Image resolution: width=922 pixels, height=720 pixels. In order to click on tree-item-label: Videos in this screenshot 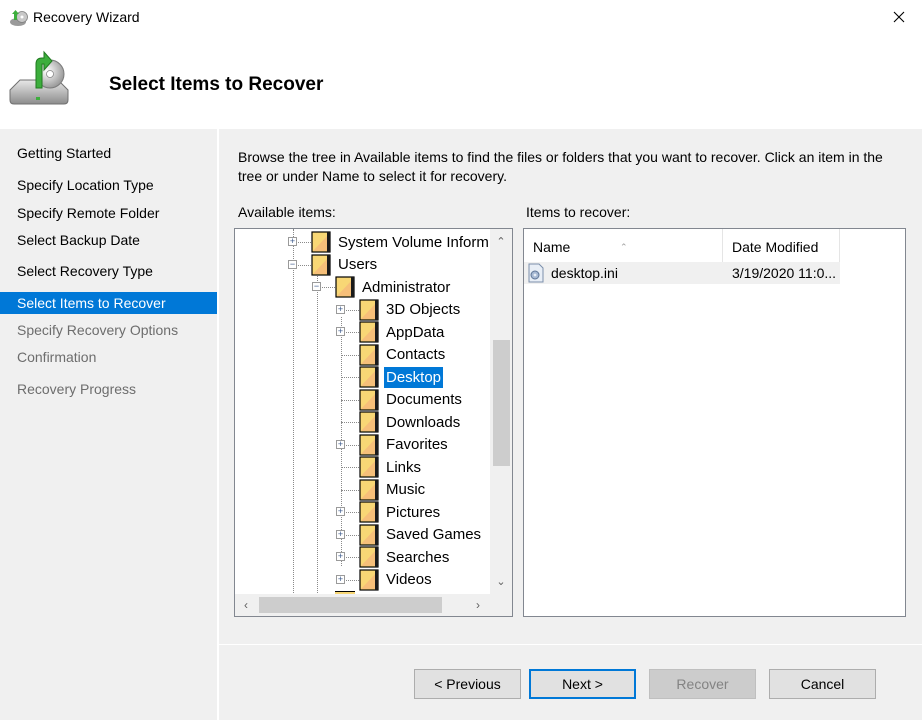, I will do `click(409, 579)`.